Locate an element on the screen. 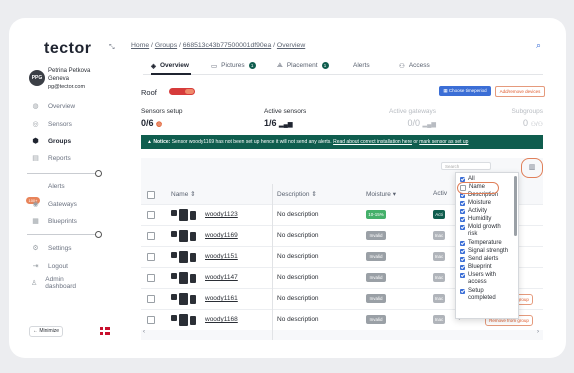 The width and height of the screenshot is (574, 373). column-option-mold-growth-risk: Mold growth risk is located at coordinates (485, 231).